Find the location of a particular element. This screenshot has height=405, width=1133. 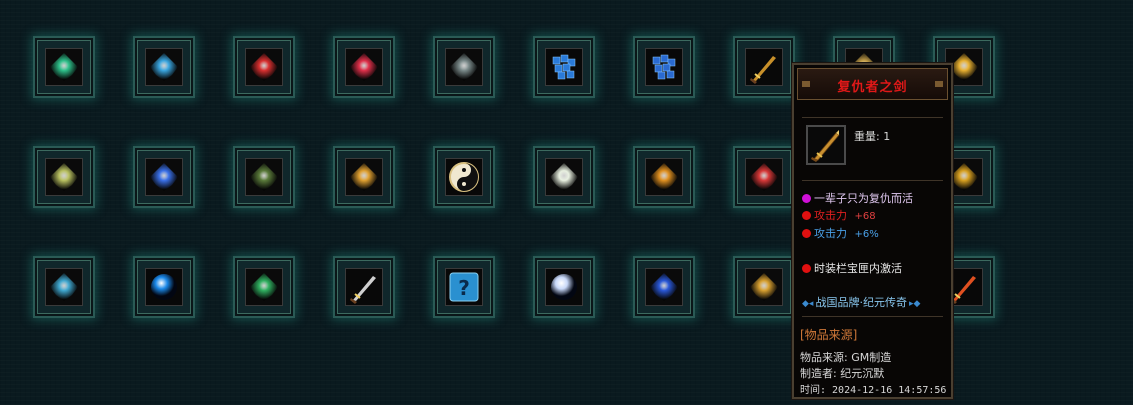

golden-heart-icon is located at coordinates (364, 177).